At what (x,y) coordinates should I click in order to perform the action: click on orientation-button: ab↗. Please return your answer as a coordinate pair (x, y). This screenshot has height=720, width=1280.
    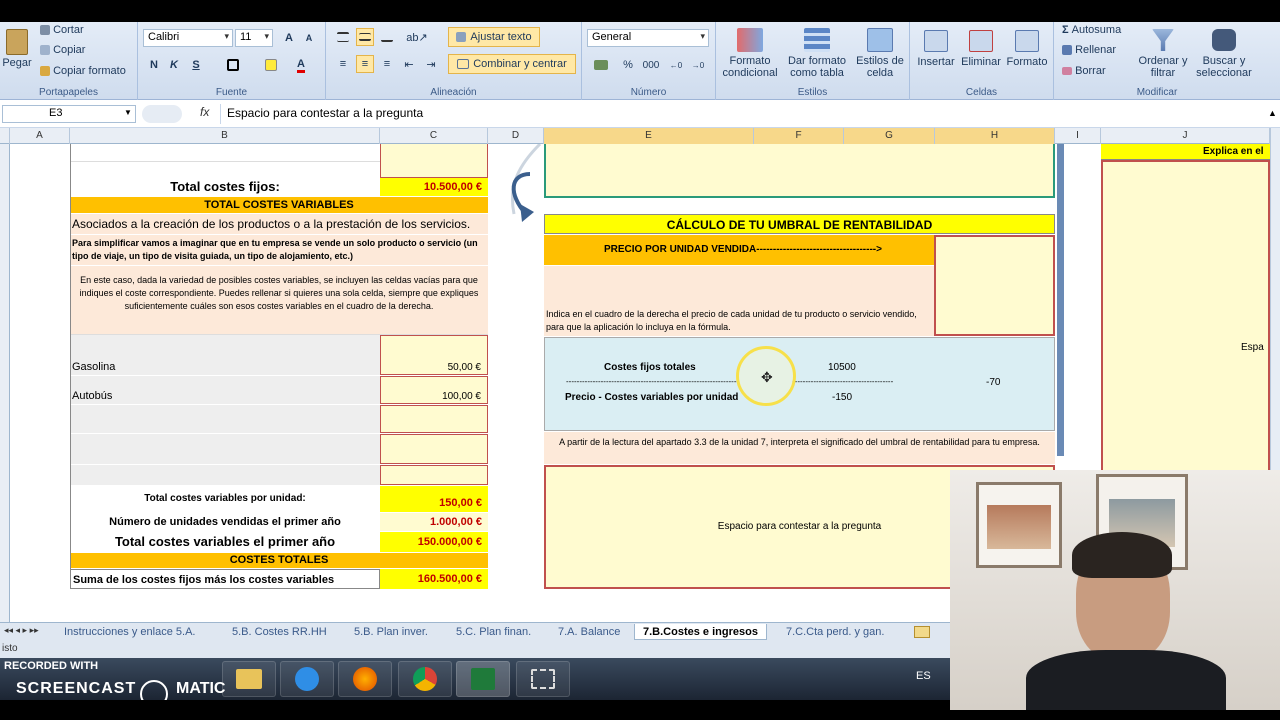
    Looking at the image, I should click on (417, 37).